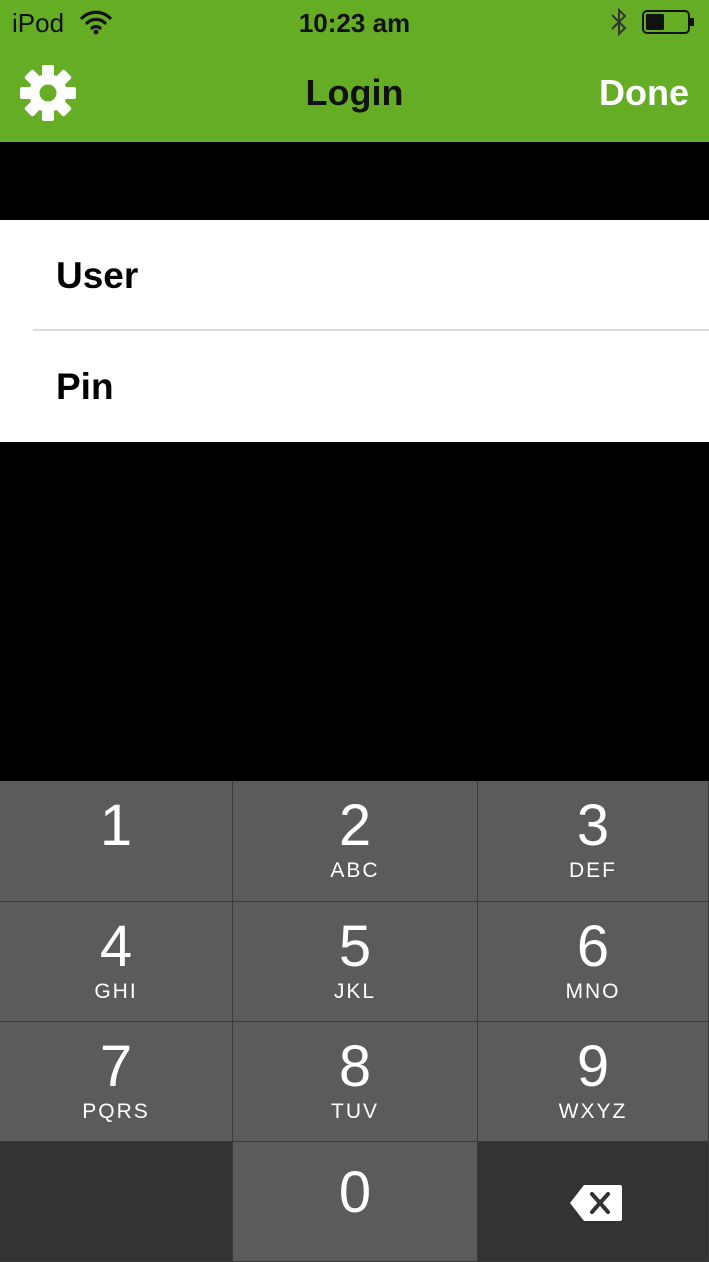  What do you see at coordinates (593, 1111) in the screenshot?
I see `key-letters: WXYZ` at bounding box center [593, 1111].